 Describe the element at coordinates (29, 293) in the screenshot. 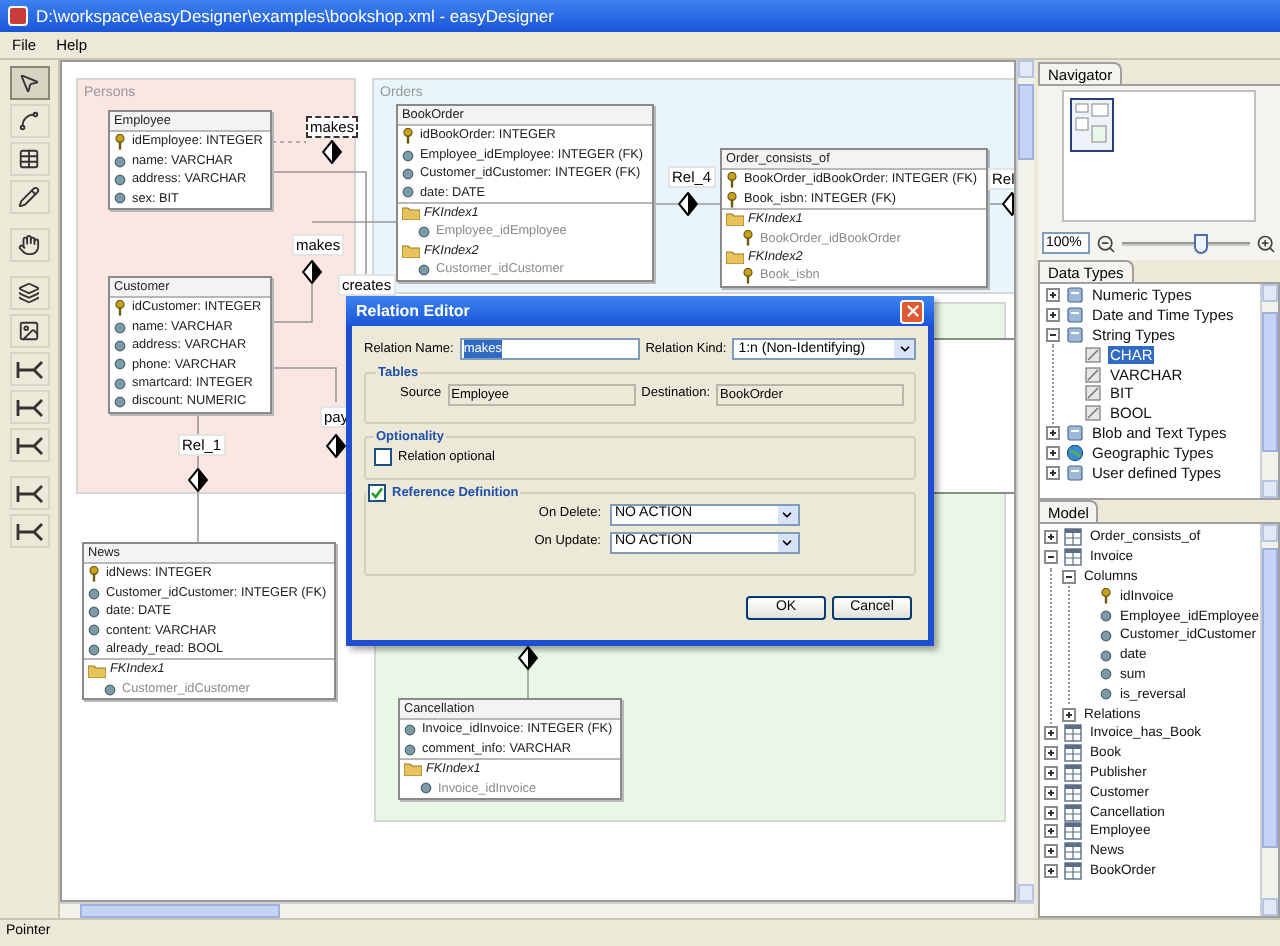

I see `layers-icon` at that location.